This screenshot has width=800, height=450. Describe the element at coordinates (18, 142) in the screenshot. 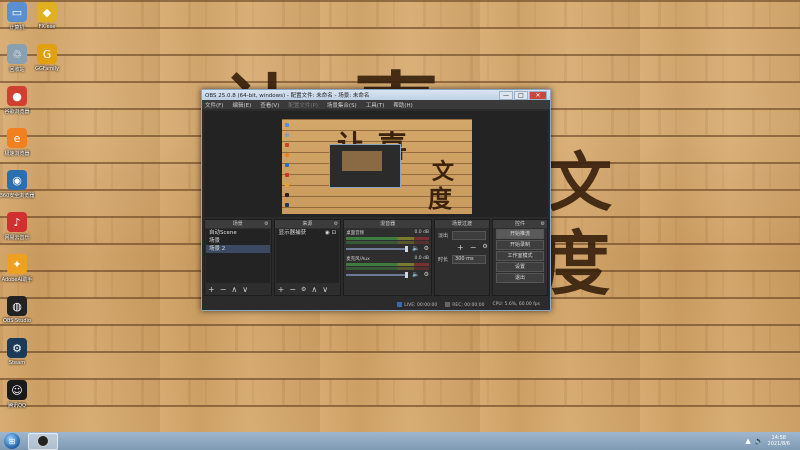

I see `desktop-icon-browser: e 极速浏览器` at that location.